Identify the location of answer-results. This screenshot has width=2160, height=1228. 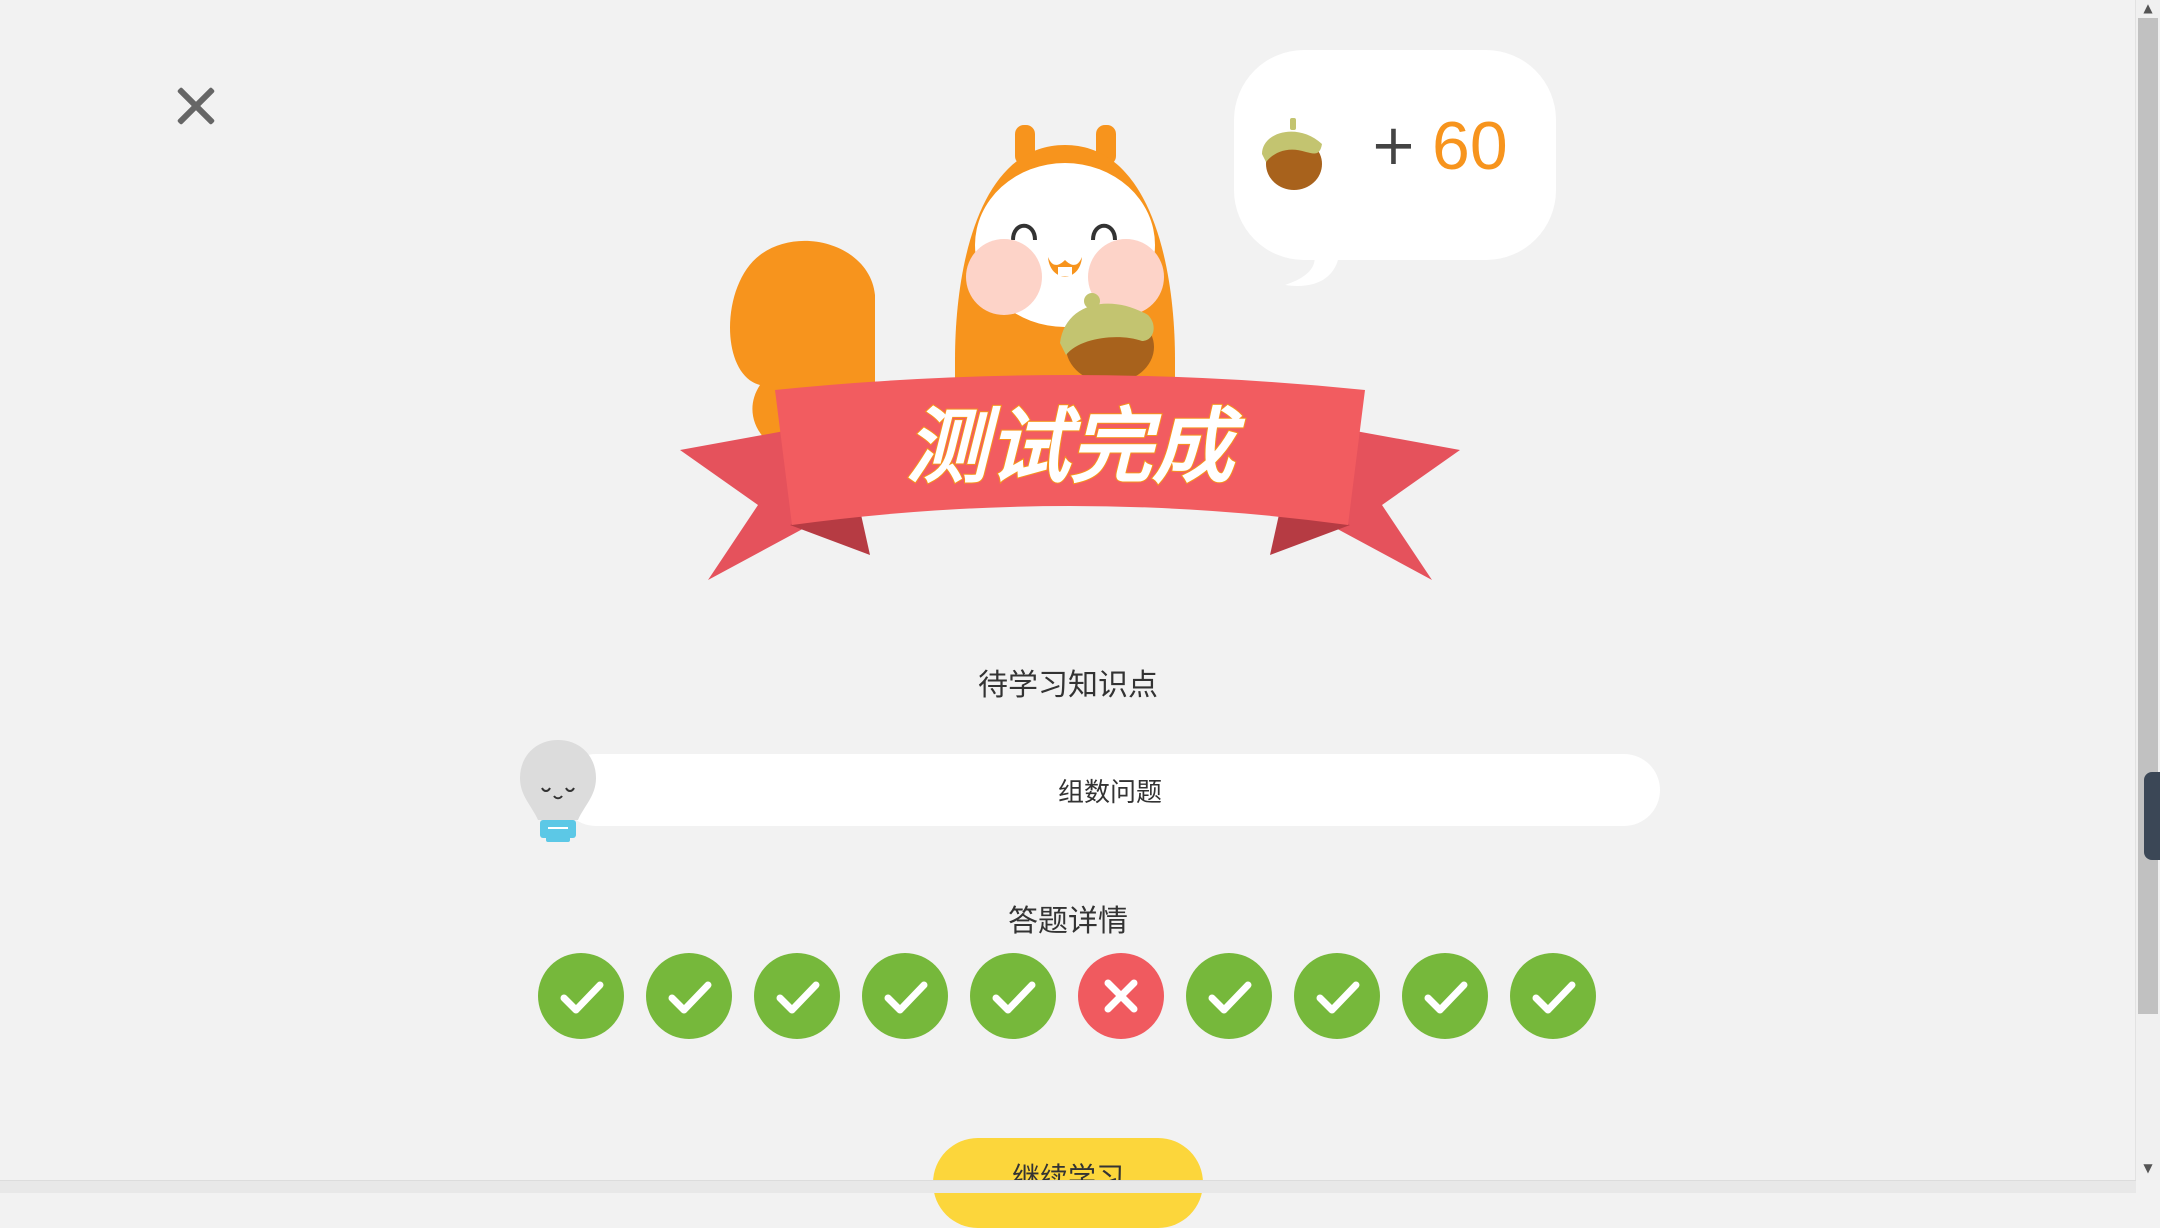
(1068, 996).